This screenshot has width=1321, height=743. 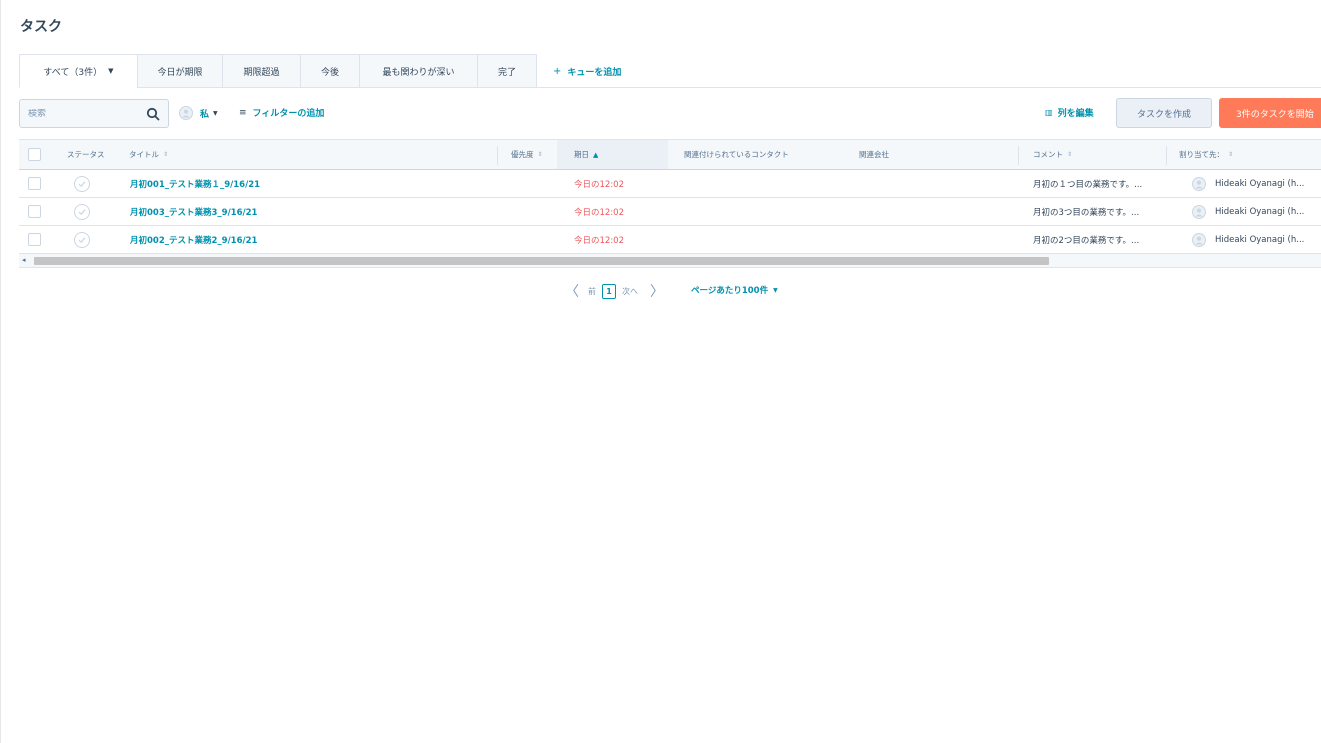 What do you see at coordinates (609, 291) in the screenshot?
I see `current-page: 1` at bounding box center [609, 291].